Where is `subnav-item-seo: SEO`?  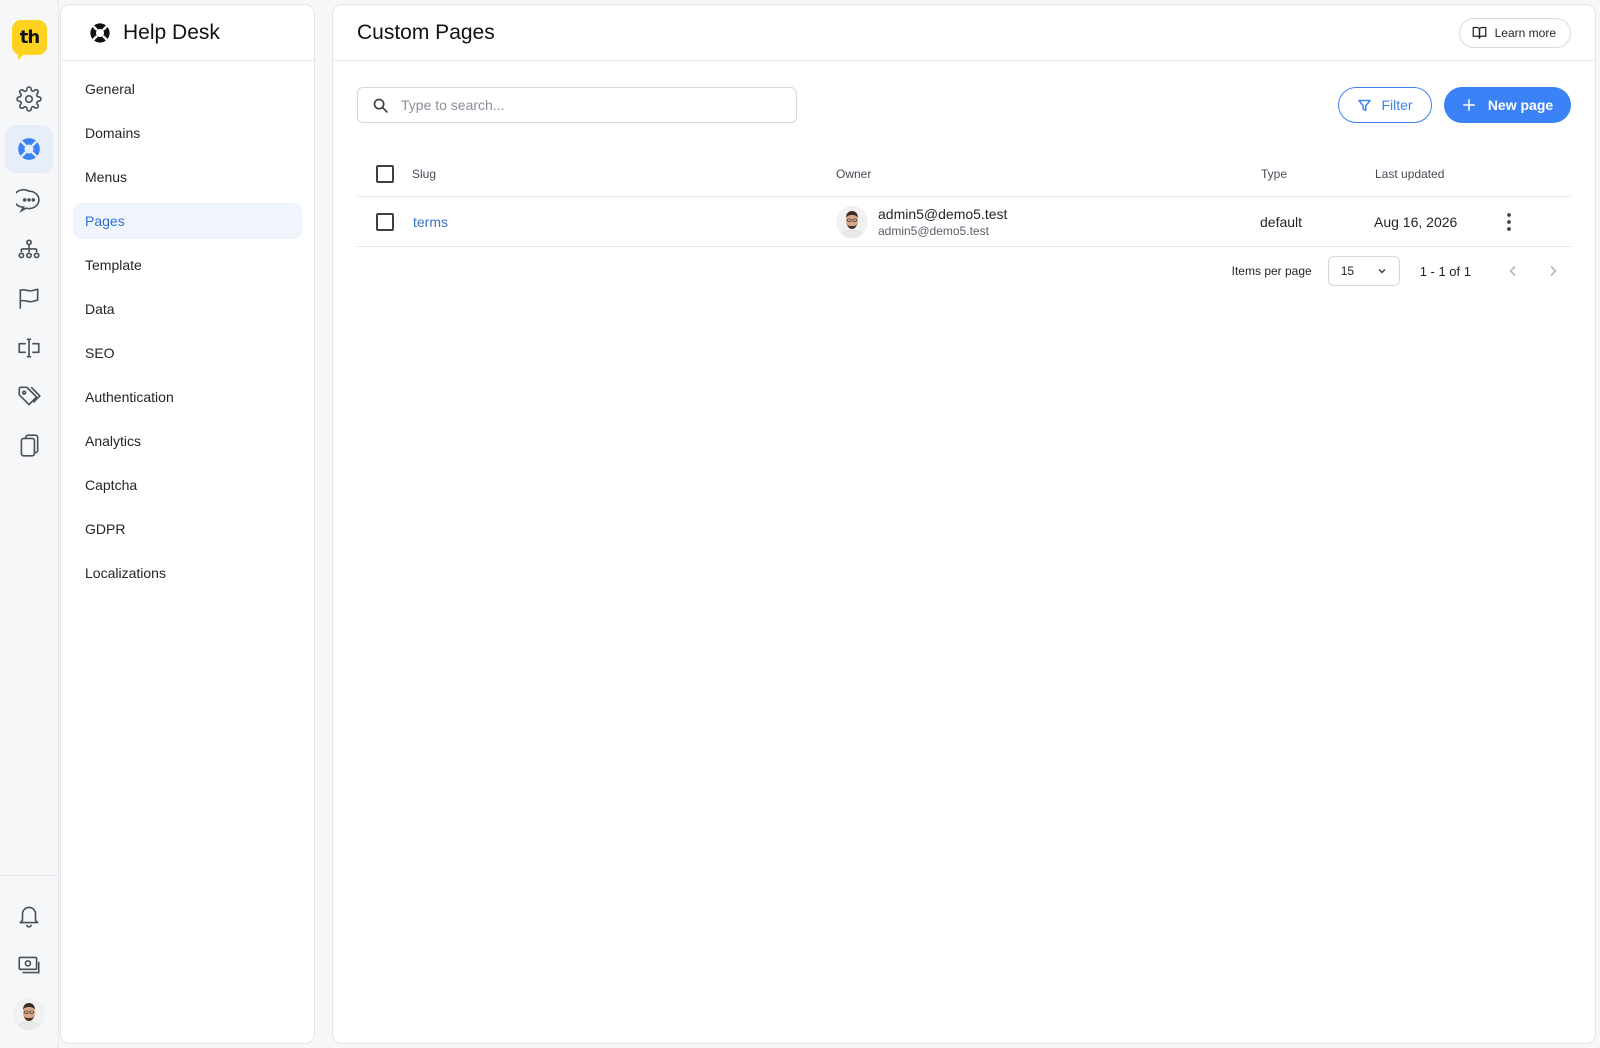
subnav-item-seo: SEO is located at coordinates (187, 353).